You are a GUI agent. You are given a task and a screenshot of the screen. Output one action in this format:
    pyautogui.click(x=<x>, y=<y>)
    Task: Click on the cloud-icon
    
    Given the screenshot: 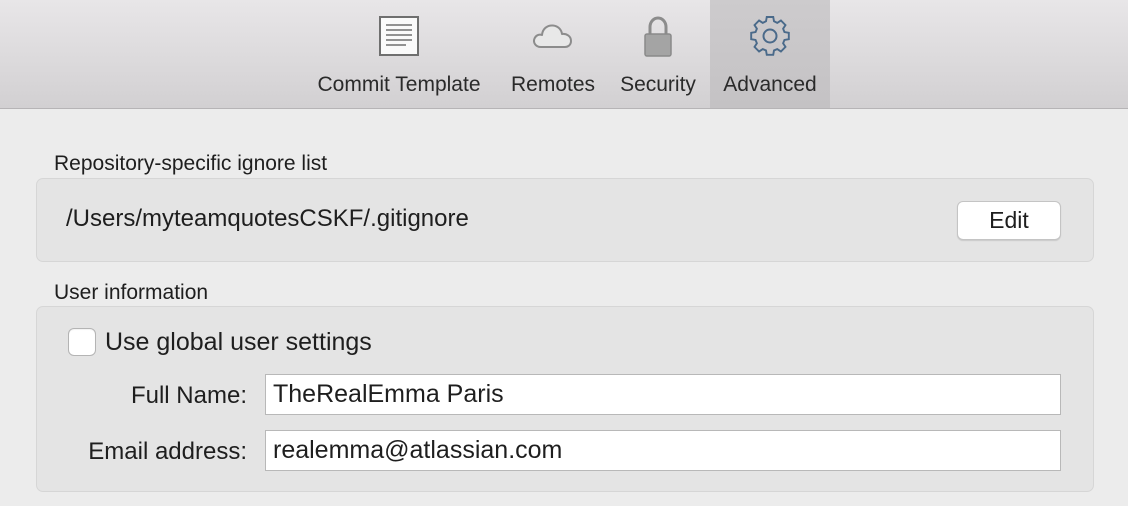 What is the action you would take?
    pyautogui.click(x=553, y=36)
    